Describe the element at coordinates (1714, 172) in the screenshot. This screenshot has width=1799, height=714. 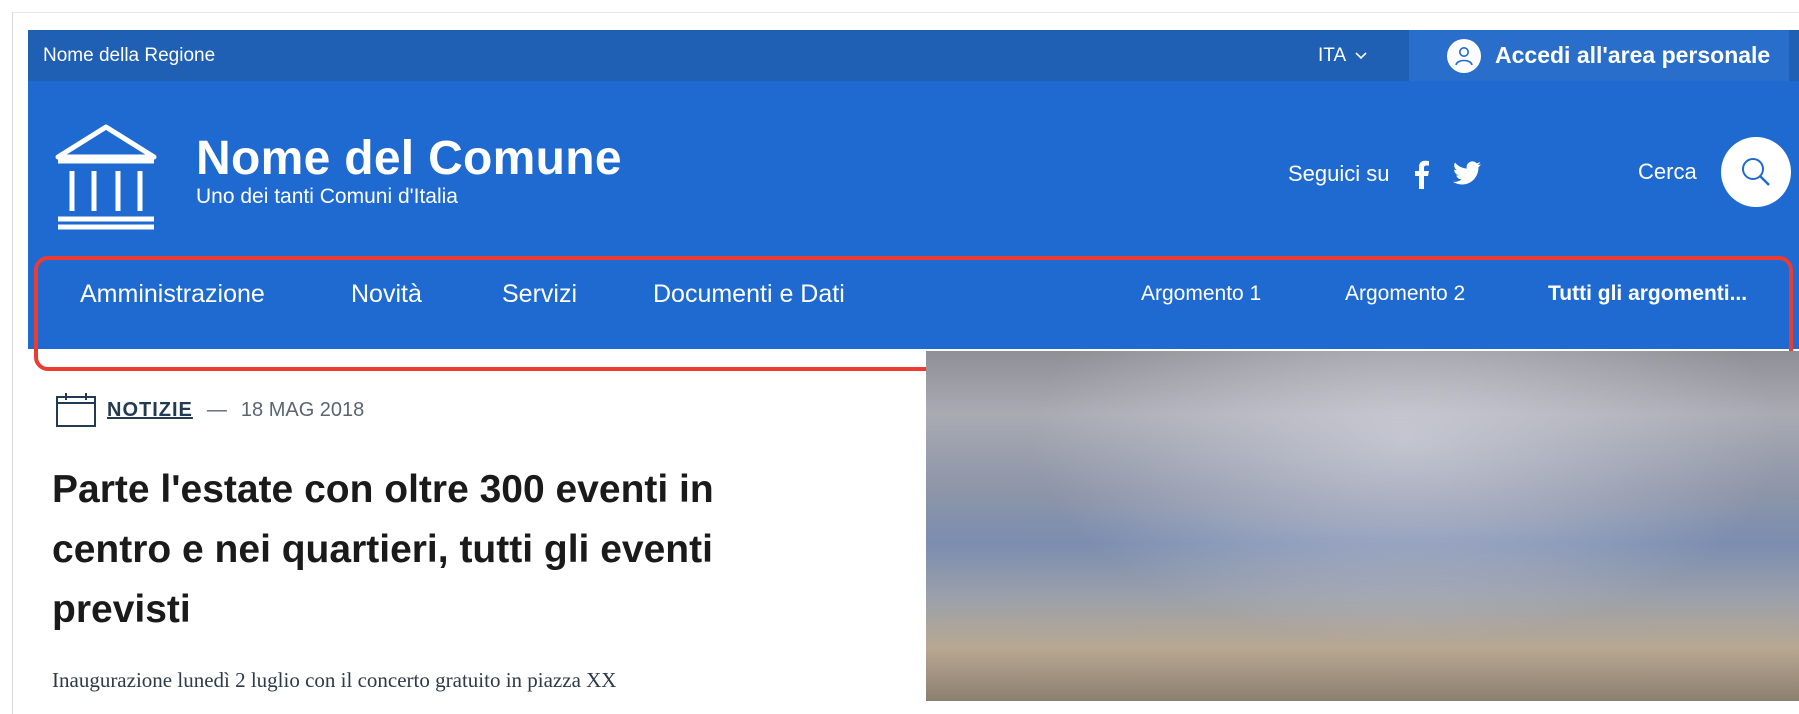
I see `search-area: Cerca` at that location.